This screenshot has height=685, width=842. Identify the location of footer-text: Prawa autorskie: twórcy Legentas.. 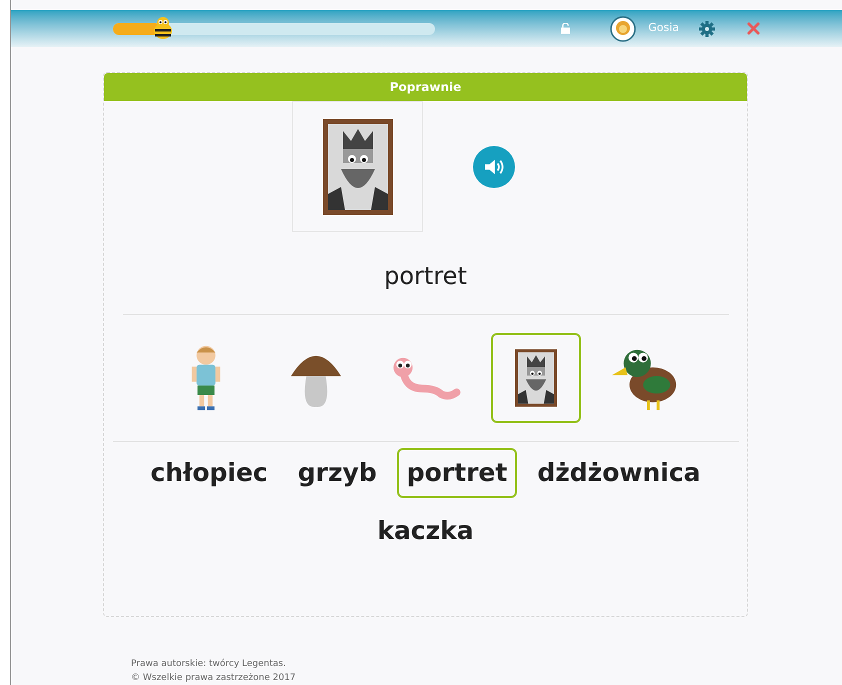
(209, 664).